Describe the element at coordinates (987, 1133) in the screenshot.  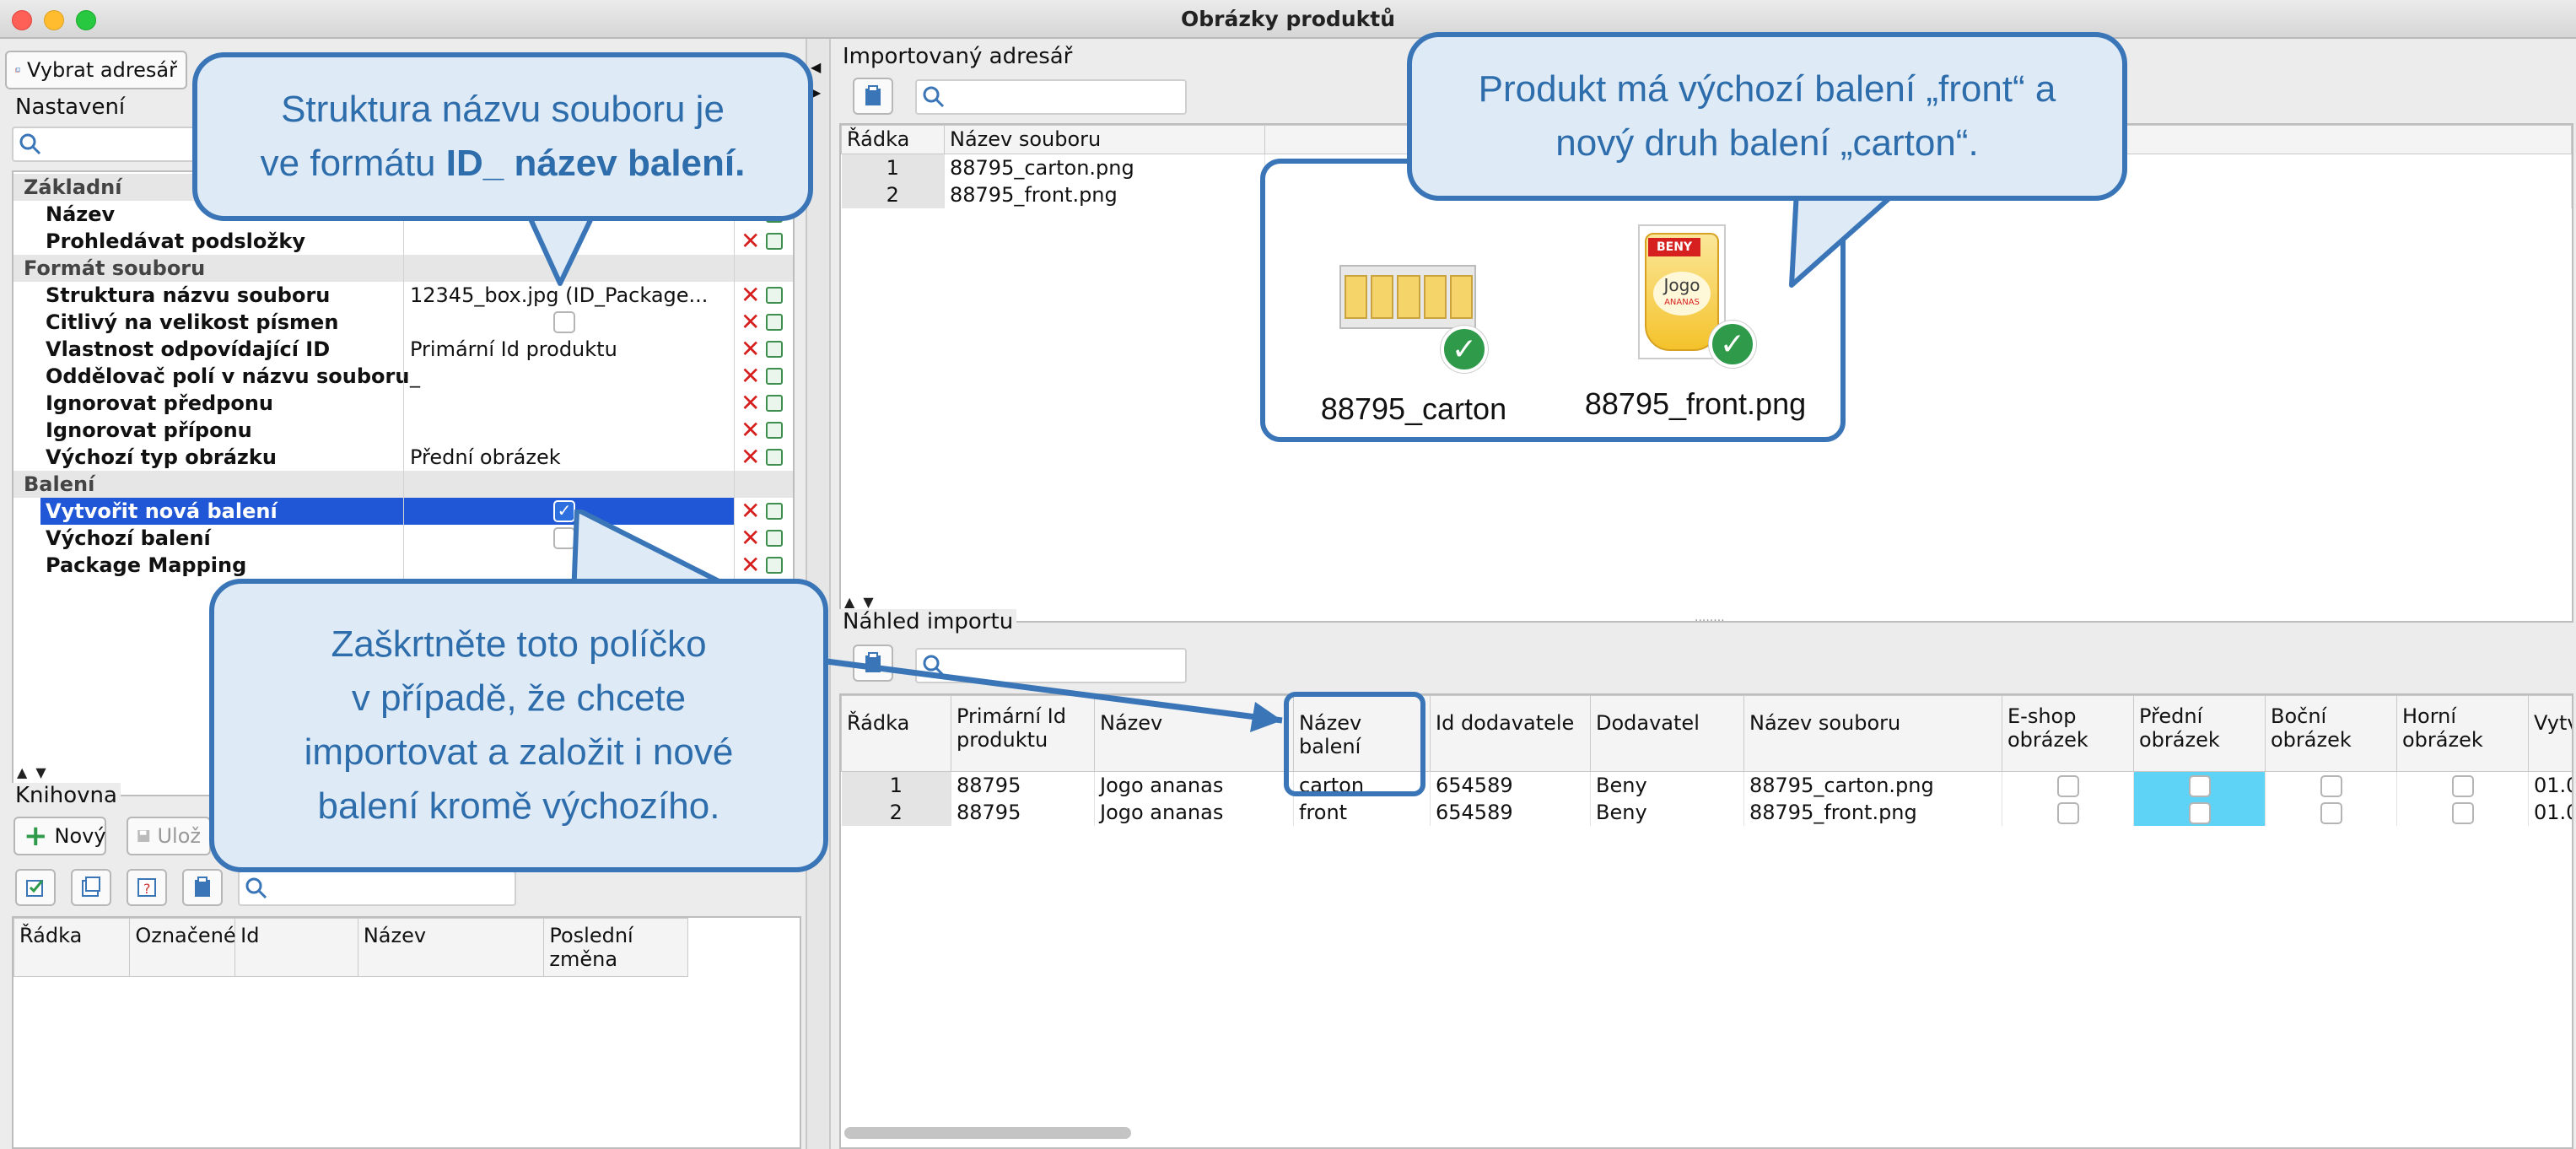
I see `horizontal-scrollbar` at that location.